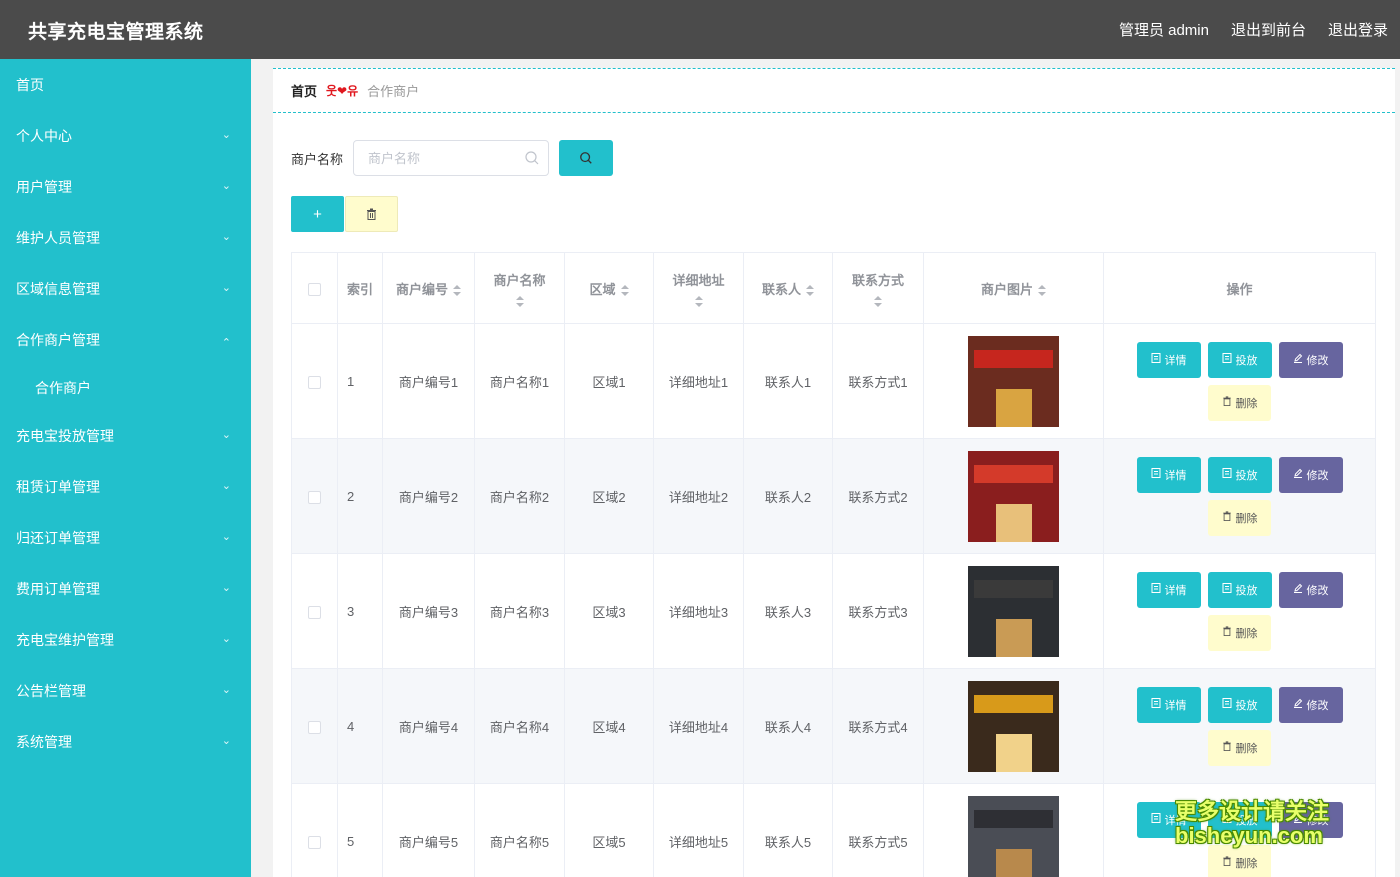 This screenshot has width=1400, height=877. Describe the element at coordinates (1164, 29) in the screenshot. I see `admin-user-label: 管理员 admin` at that location.